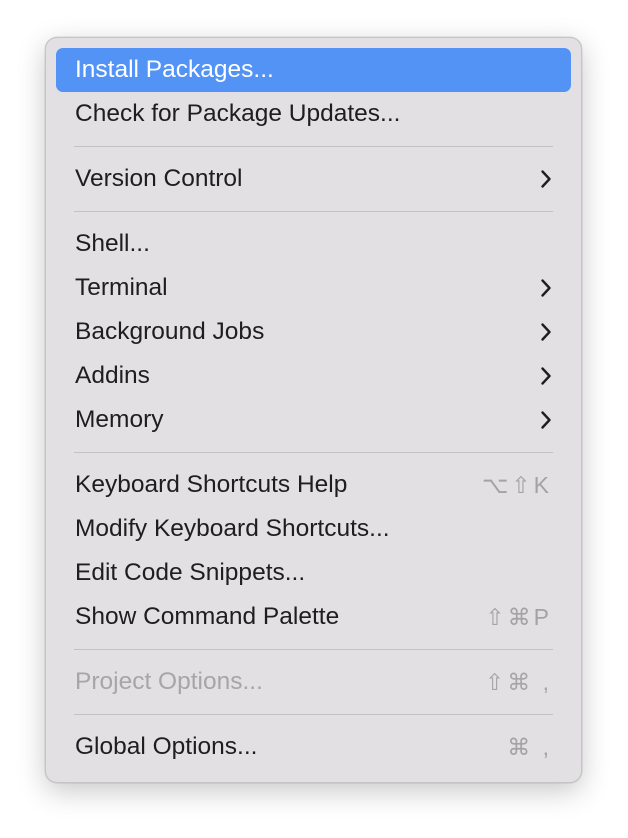 The height and width of the screenshot is (838, 628). I want to click on menu-item-shortcut: ⇧⌘ ,, so click(518, 682).